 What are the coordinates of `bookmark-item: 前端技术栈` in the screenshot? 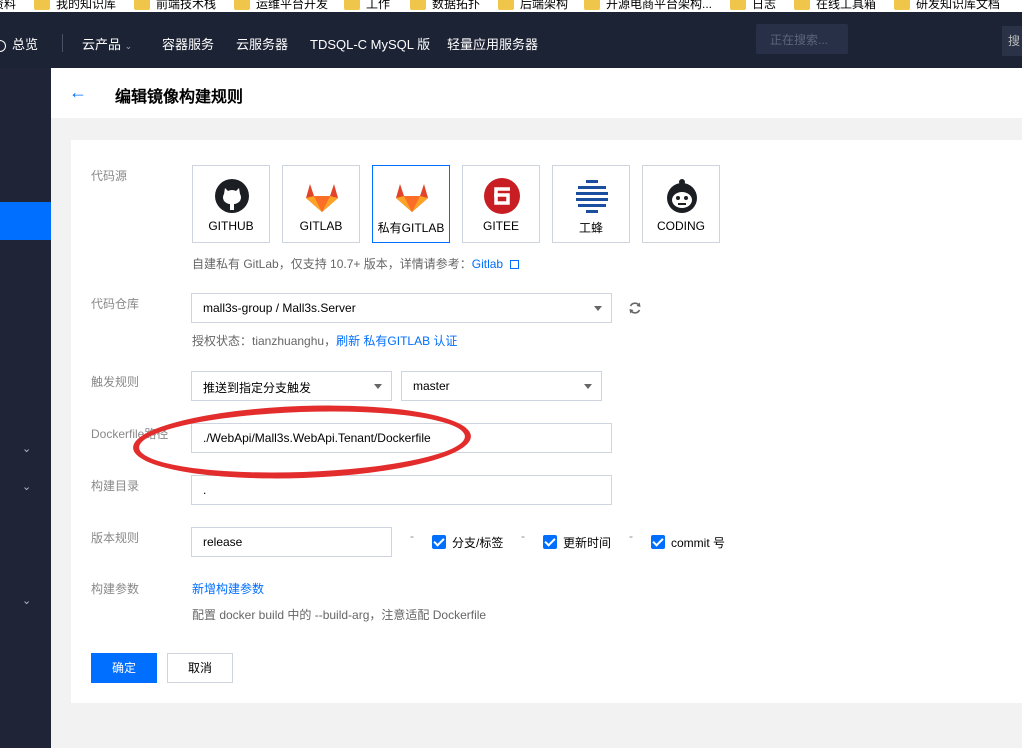 It's located at (175, 6).